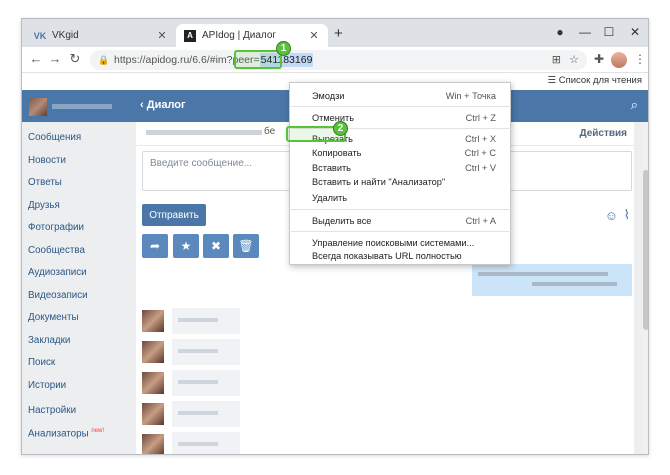  I want to click on menu-item-emoji: Эмодзи, so click(328, 96).